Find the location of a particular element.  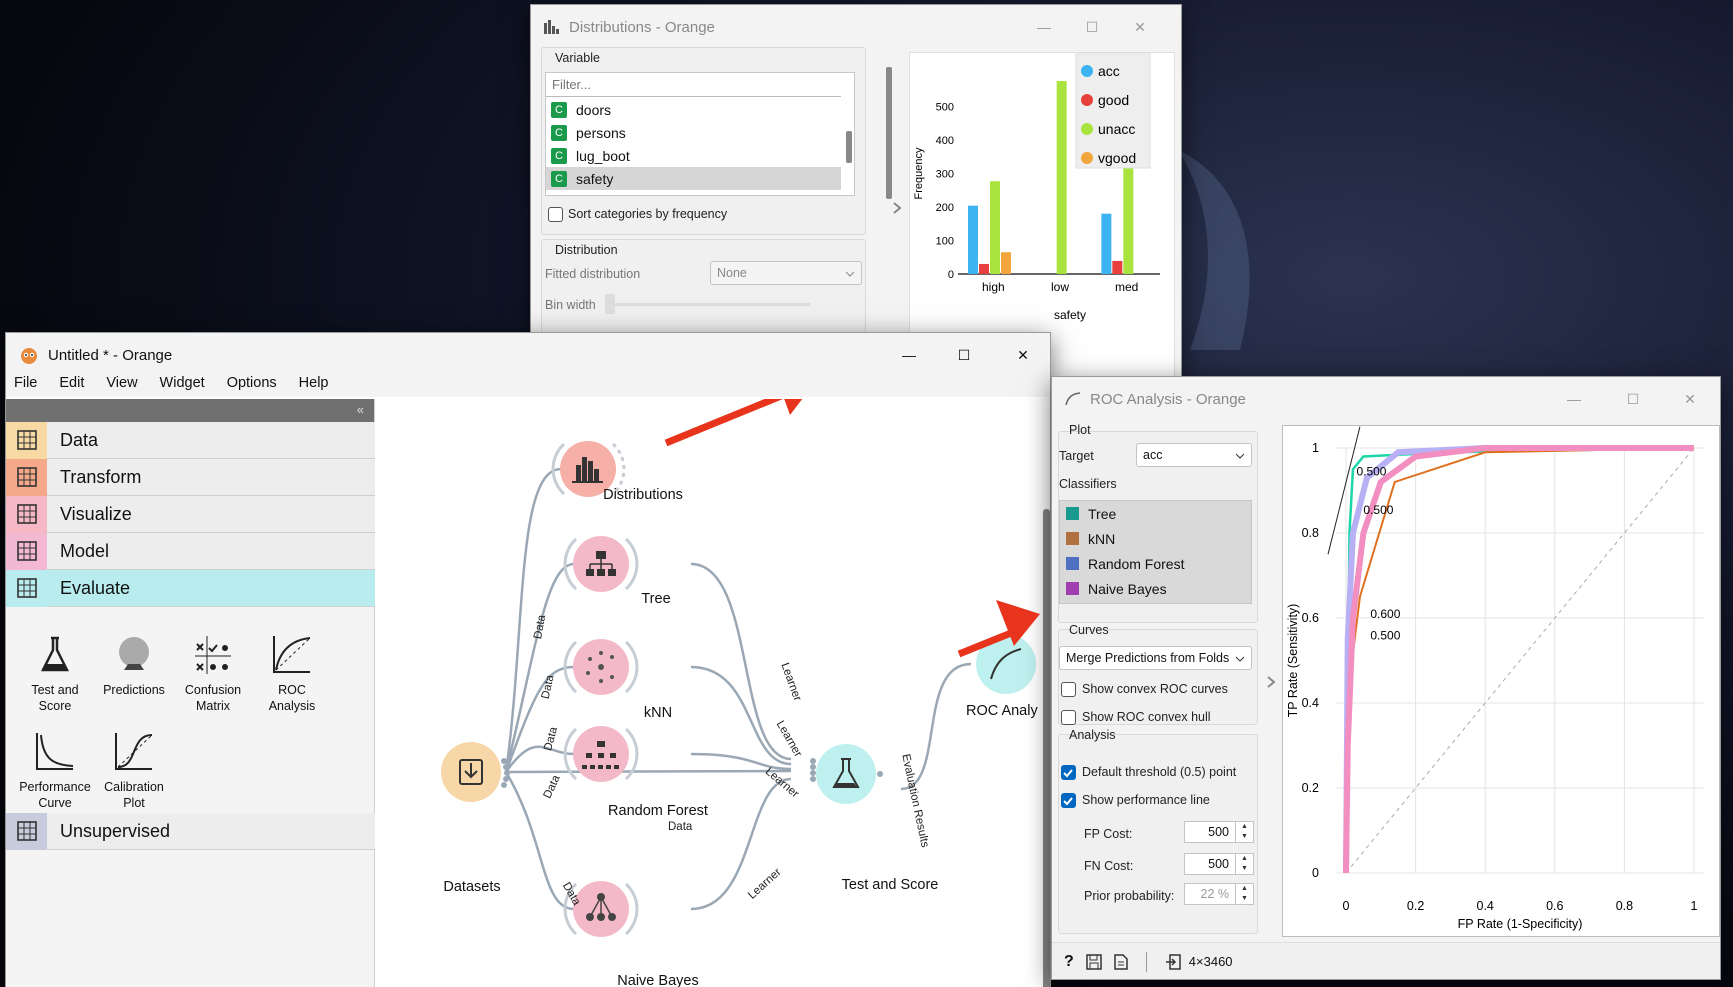

variable-list: CdoorsCpersonsClug_bootCsafety is located at coordinates (700, 134).